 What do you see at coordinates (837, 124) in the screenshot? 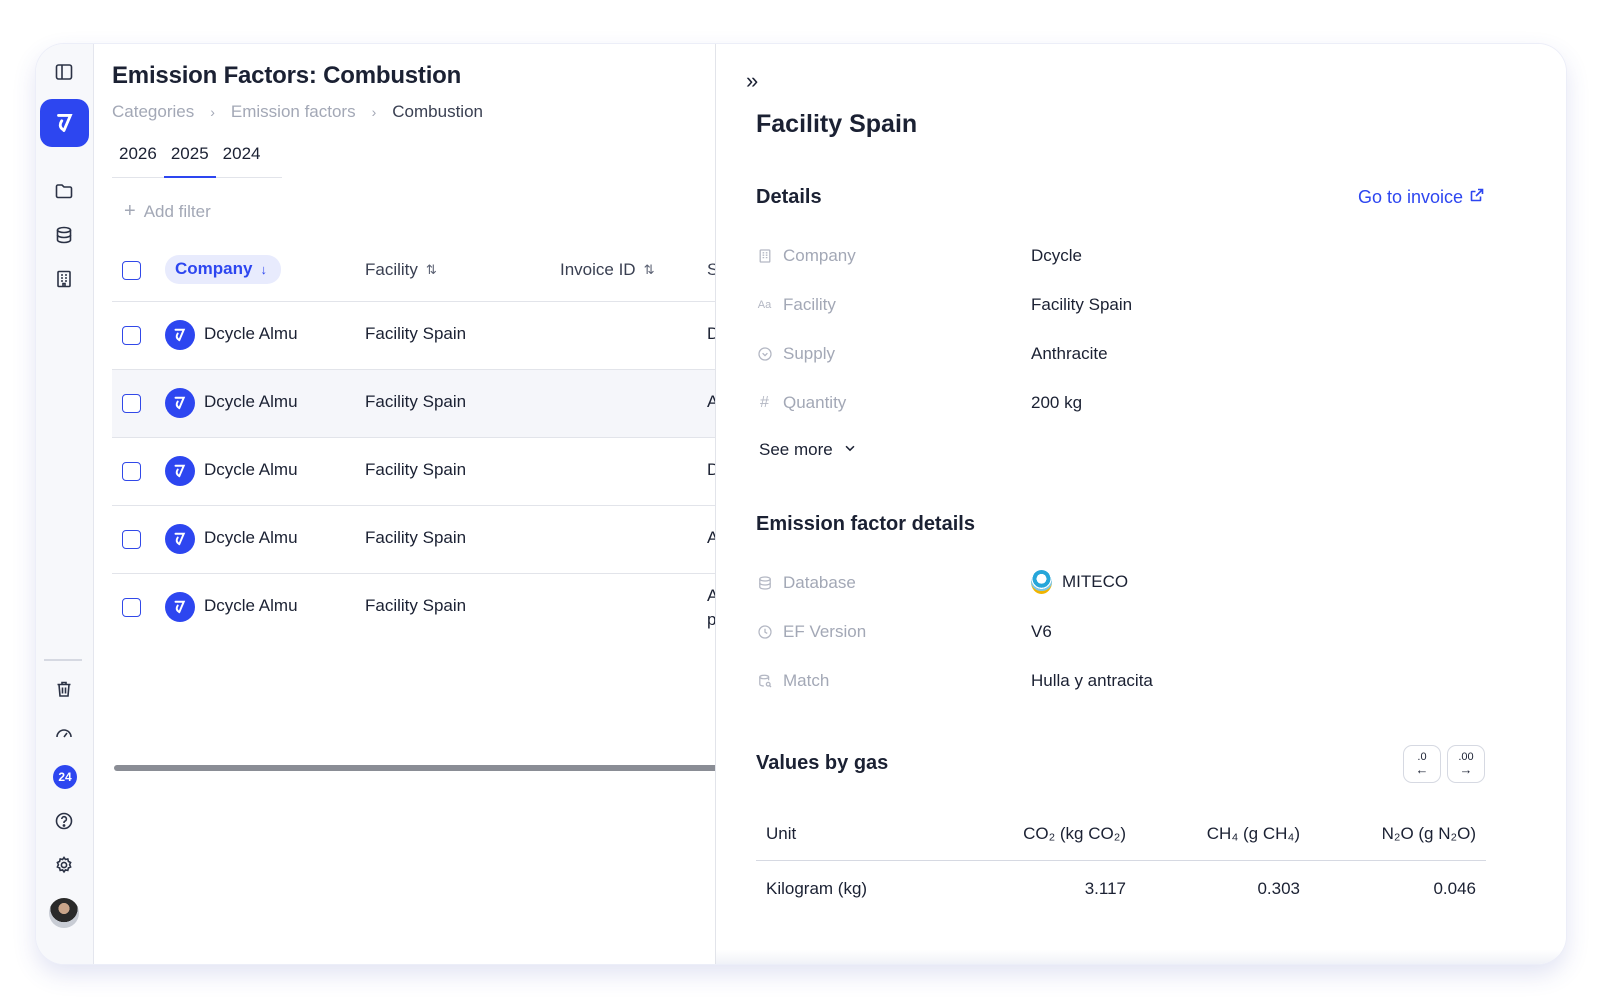
I see `drawer-title: Facility Spain` at bounding box center [837, 124].